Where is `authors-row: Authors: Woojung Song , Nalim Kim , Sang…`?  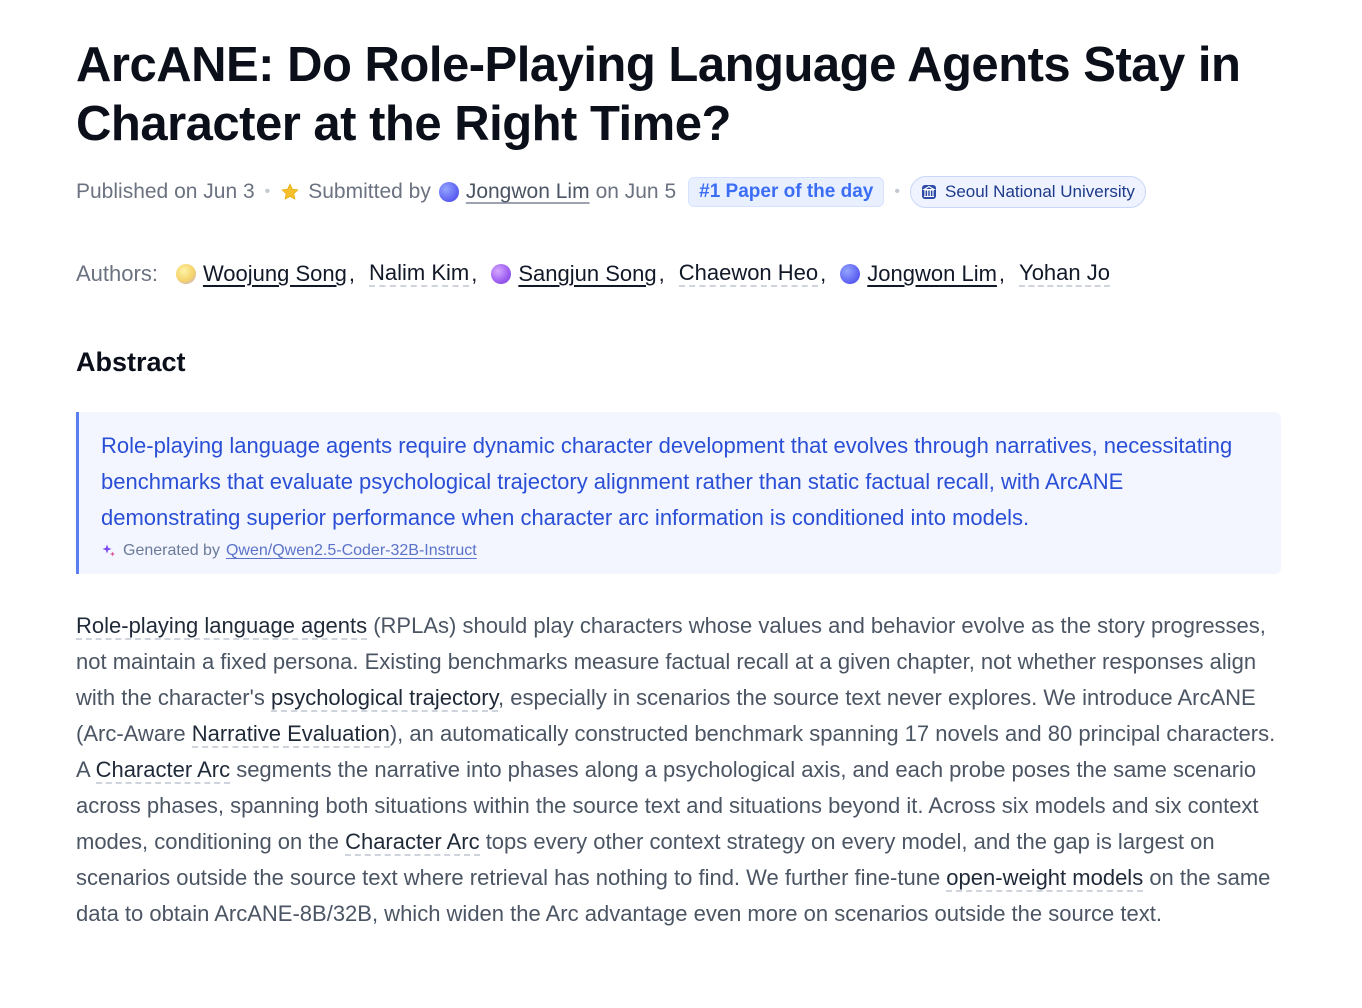 authors-row: Authors: Woojung Song , Nalim Kim , Sang… is located at coordinates (593, 273).